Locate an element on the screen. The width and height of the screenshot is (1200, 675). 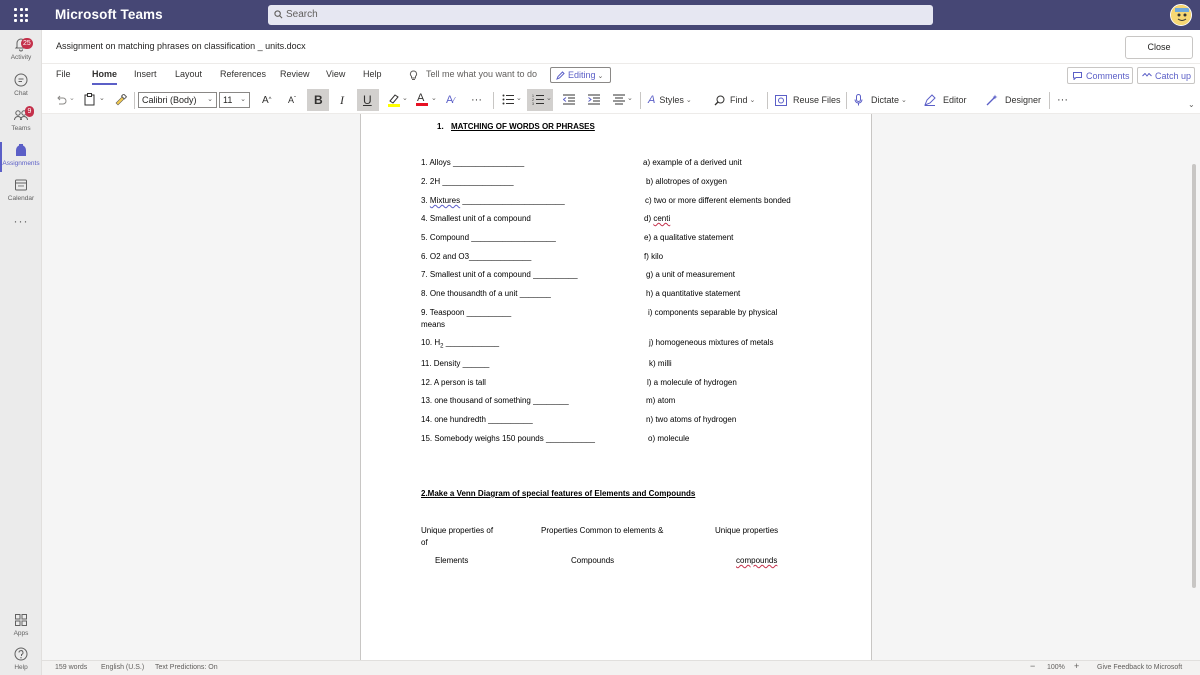
tab-references: References is located at coordinates (243, 74).